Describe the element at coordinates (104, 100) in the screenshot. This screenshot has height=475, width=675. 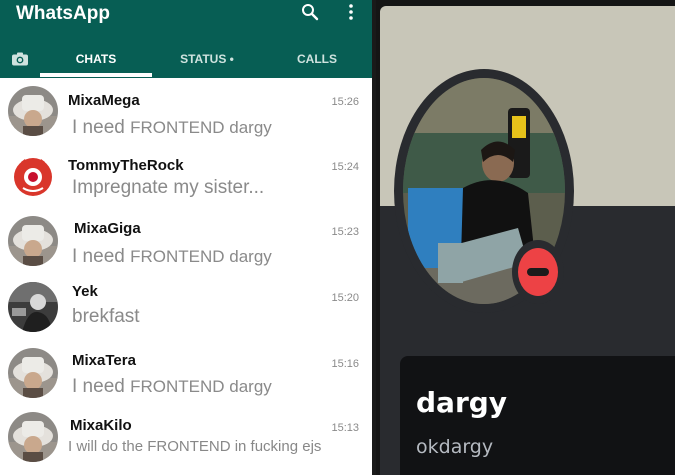
I see `chat-name: MixaMega` at that location.